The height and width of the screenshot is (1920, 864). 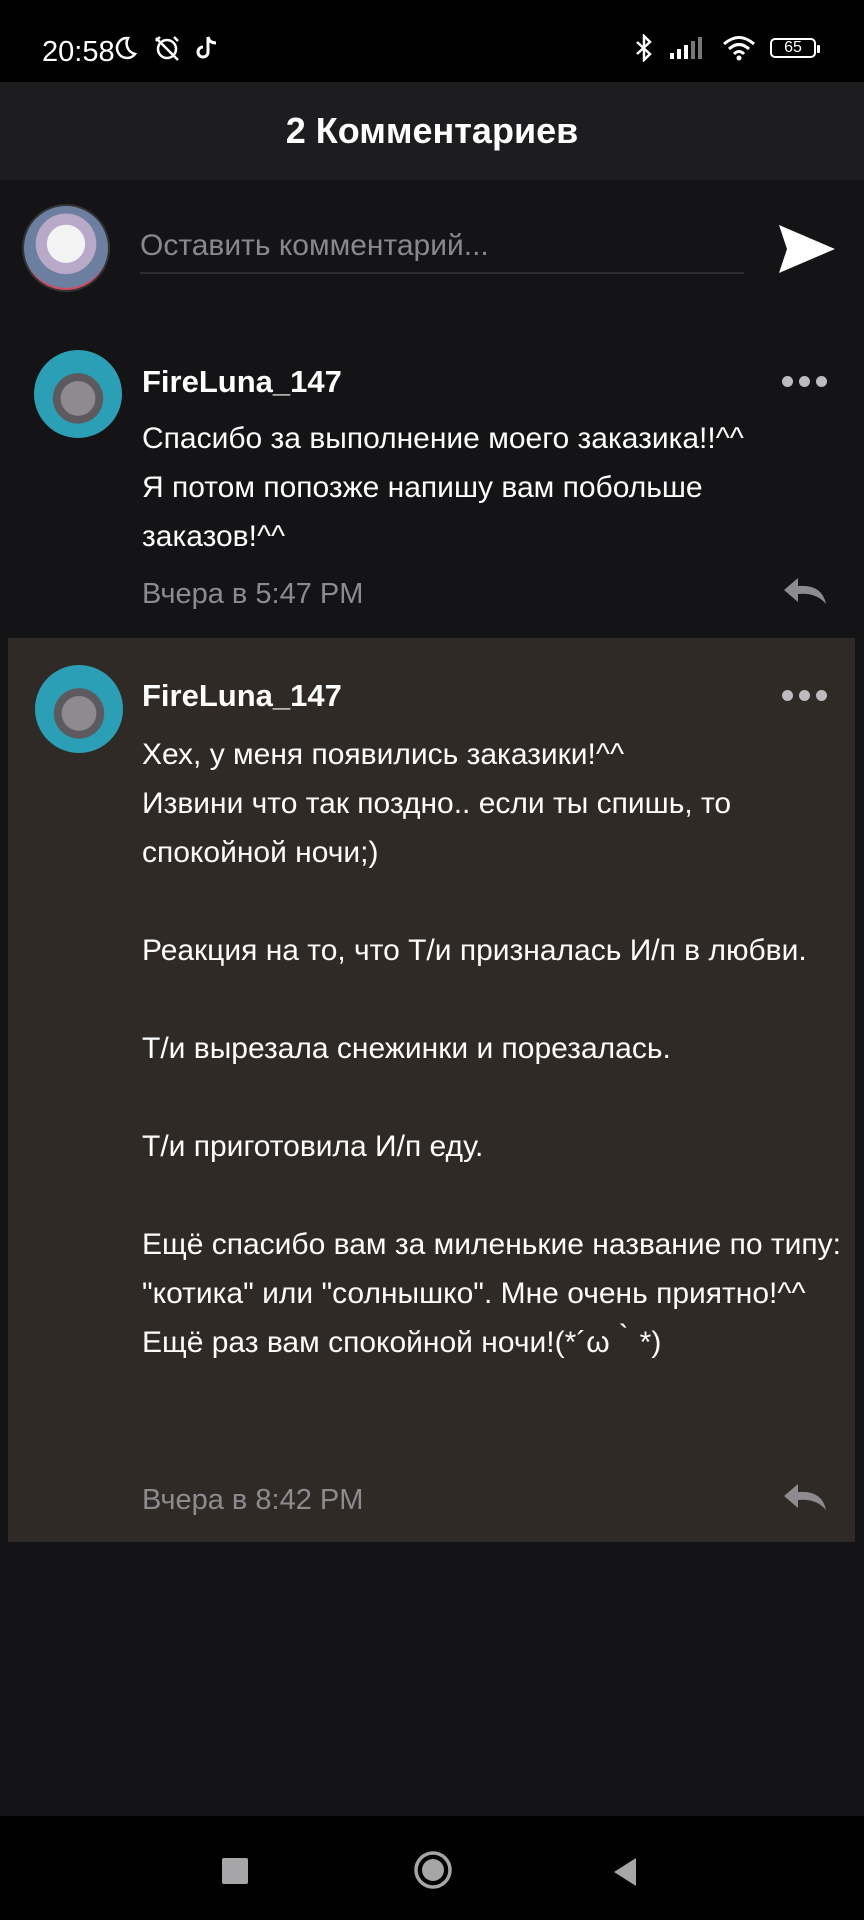 What do you see at coordinates (78, 52) in the screenshot?
I see `status-time: 20:58` at bounding box center [78, 52].